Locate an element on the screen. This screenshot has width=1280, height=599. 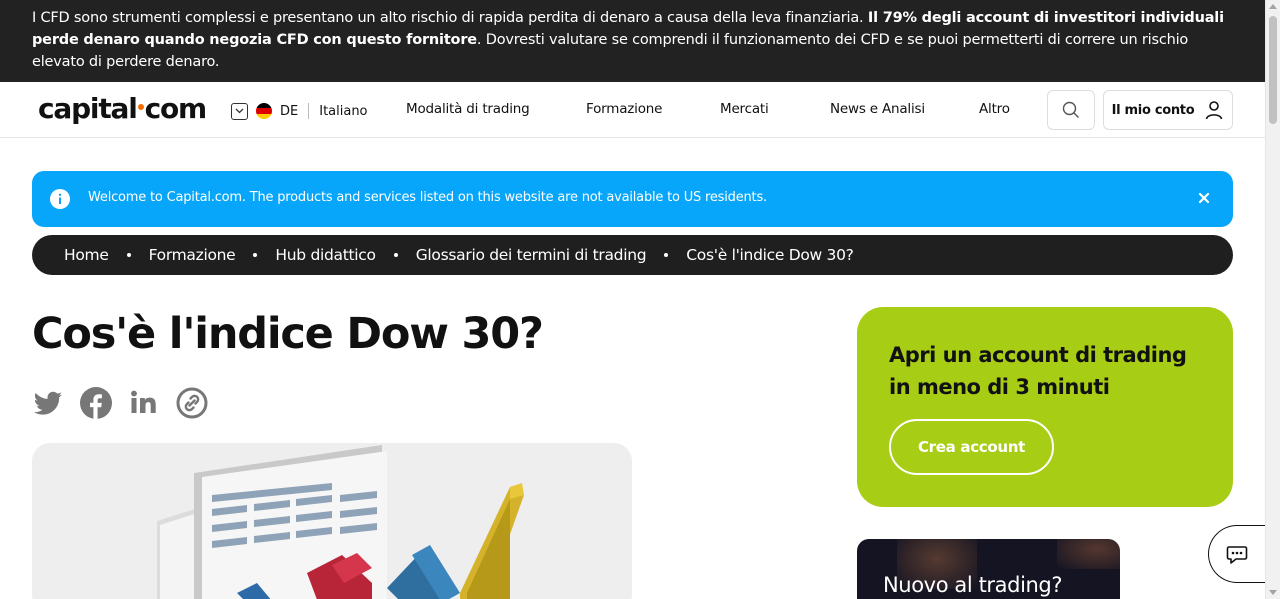
page-title: Cos'è l'indice Dow 30? is located at coordinates (288, 334).